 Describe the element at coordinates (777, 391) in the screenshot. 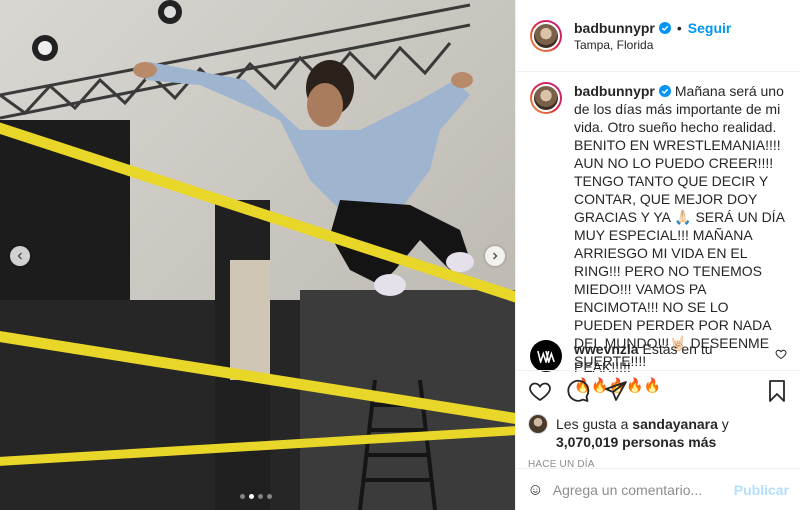

I see `save-bookmark-icon` at that location.